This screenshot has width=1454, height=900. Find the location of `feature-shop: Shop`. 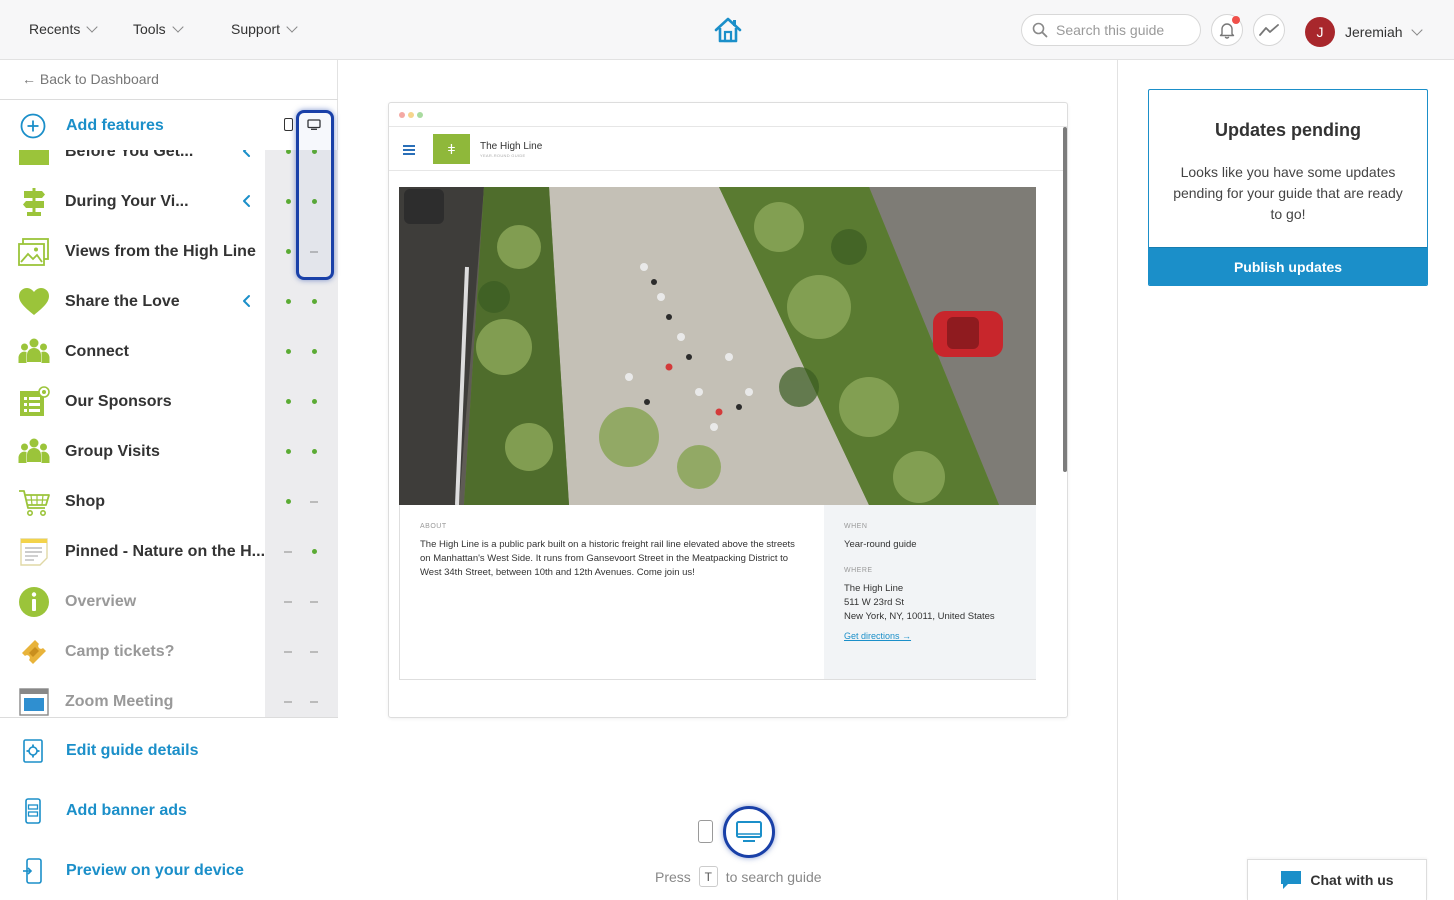

feature-shop: Shop is located at coordinates (169, 502).